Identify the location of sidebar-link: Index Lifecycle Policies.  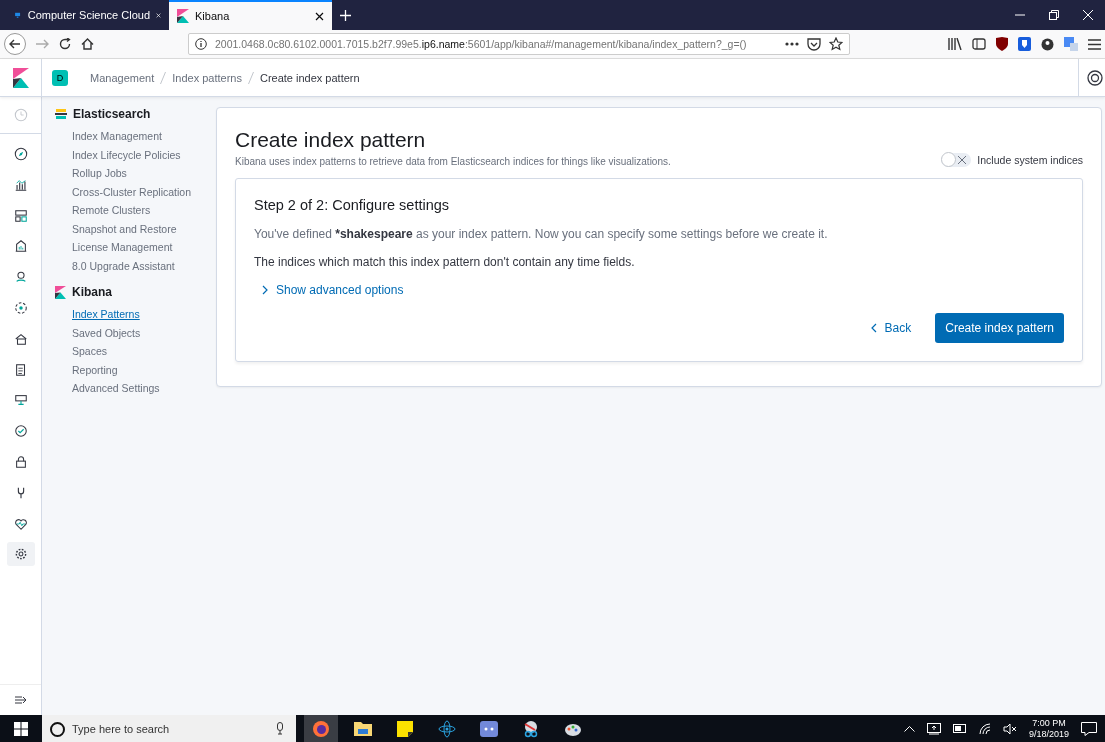
(135, 154).